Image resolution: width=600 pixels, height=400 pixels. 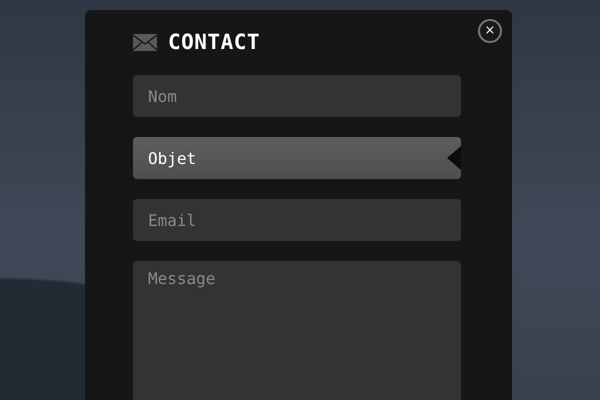 I want to click on envelope-icon, so click(x=145, y=42).